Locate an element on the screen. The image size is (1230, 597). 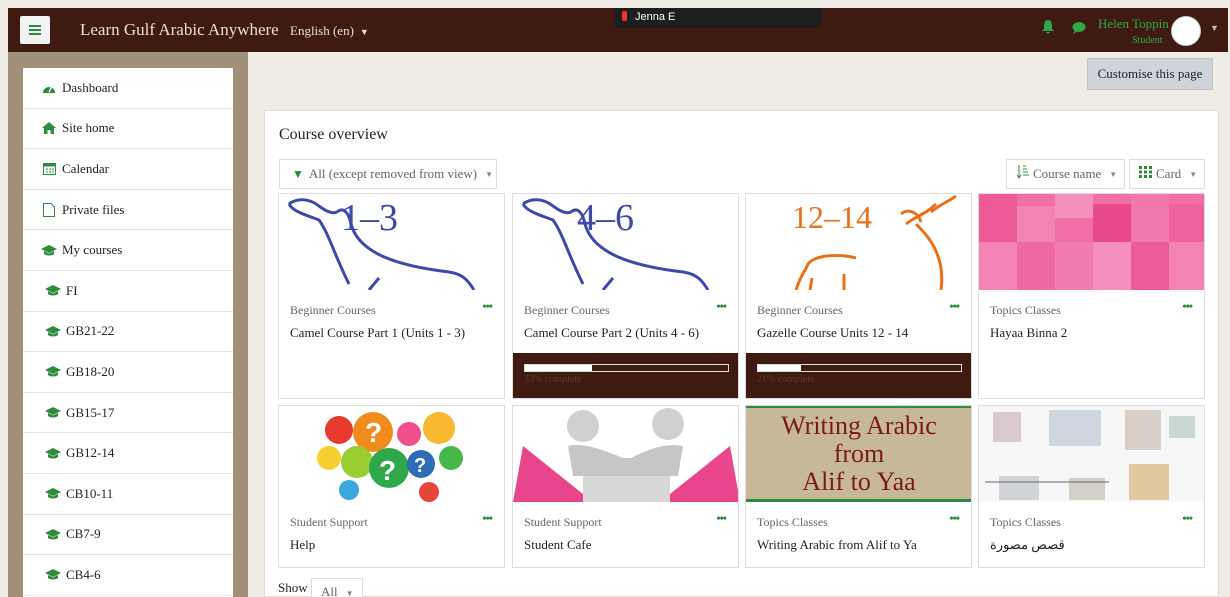
view-label: Card is located at coordinates (1169, 173).